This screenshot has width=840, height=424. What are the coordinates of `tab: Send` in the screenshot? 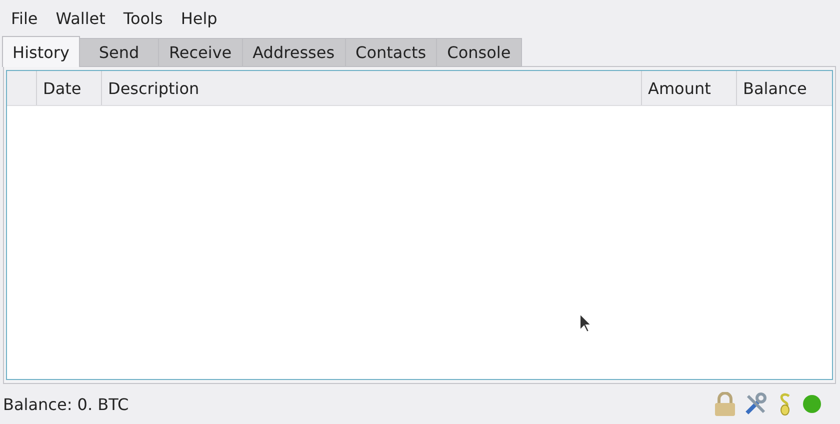 It's located at (119, 52).